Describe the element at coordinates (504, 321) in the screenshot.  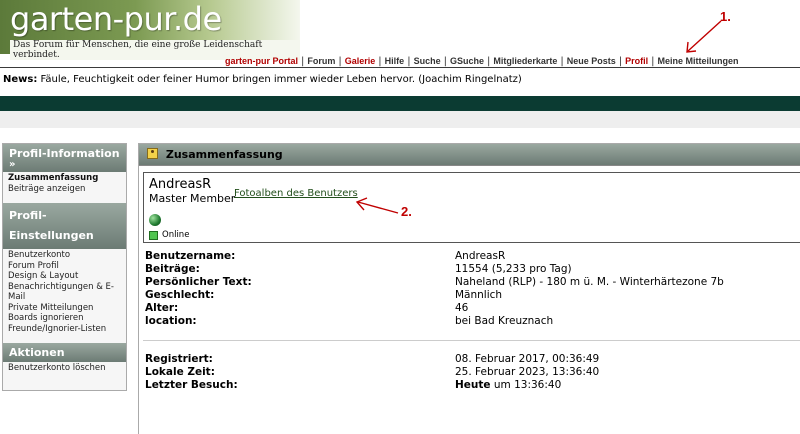
I see `detail-value: bei Bad Kreuznach` at that location.